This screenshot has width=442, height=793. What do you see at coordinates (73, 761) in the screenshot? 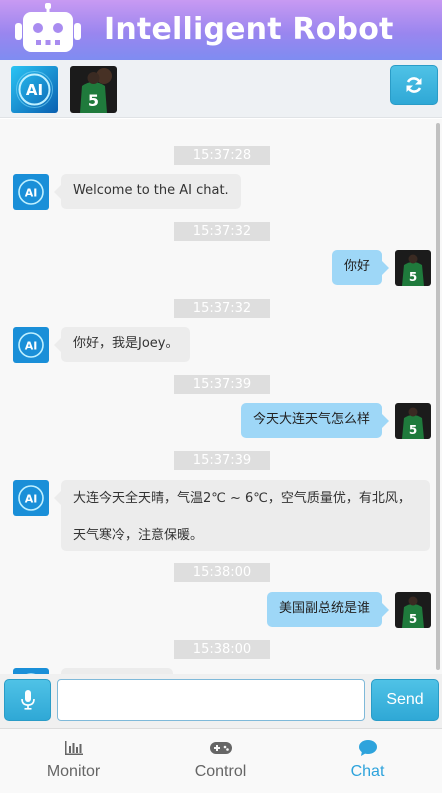
I see `nav-monitor: Monitor` at bounding box center [73, 761].